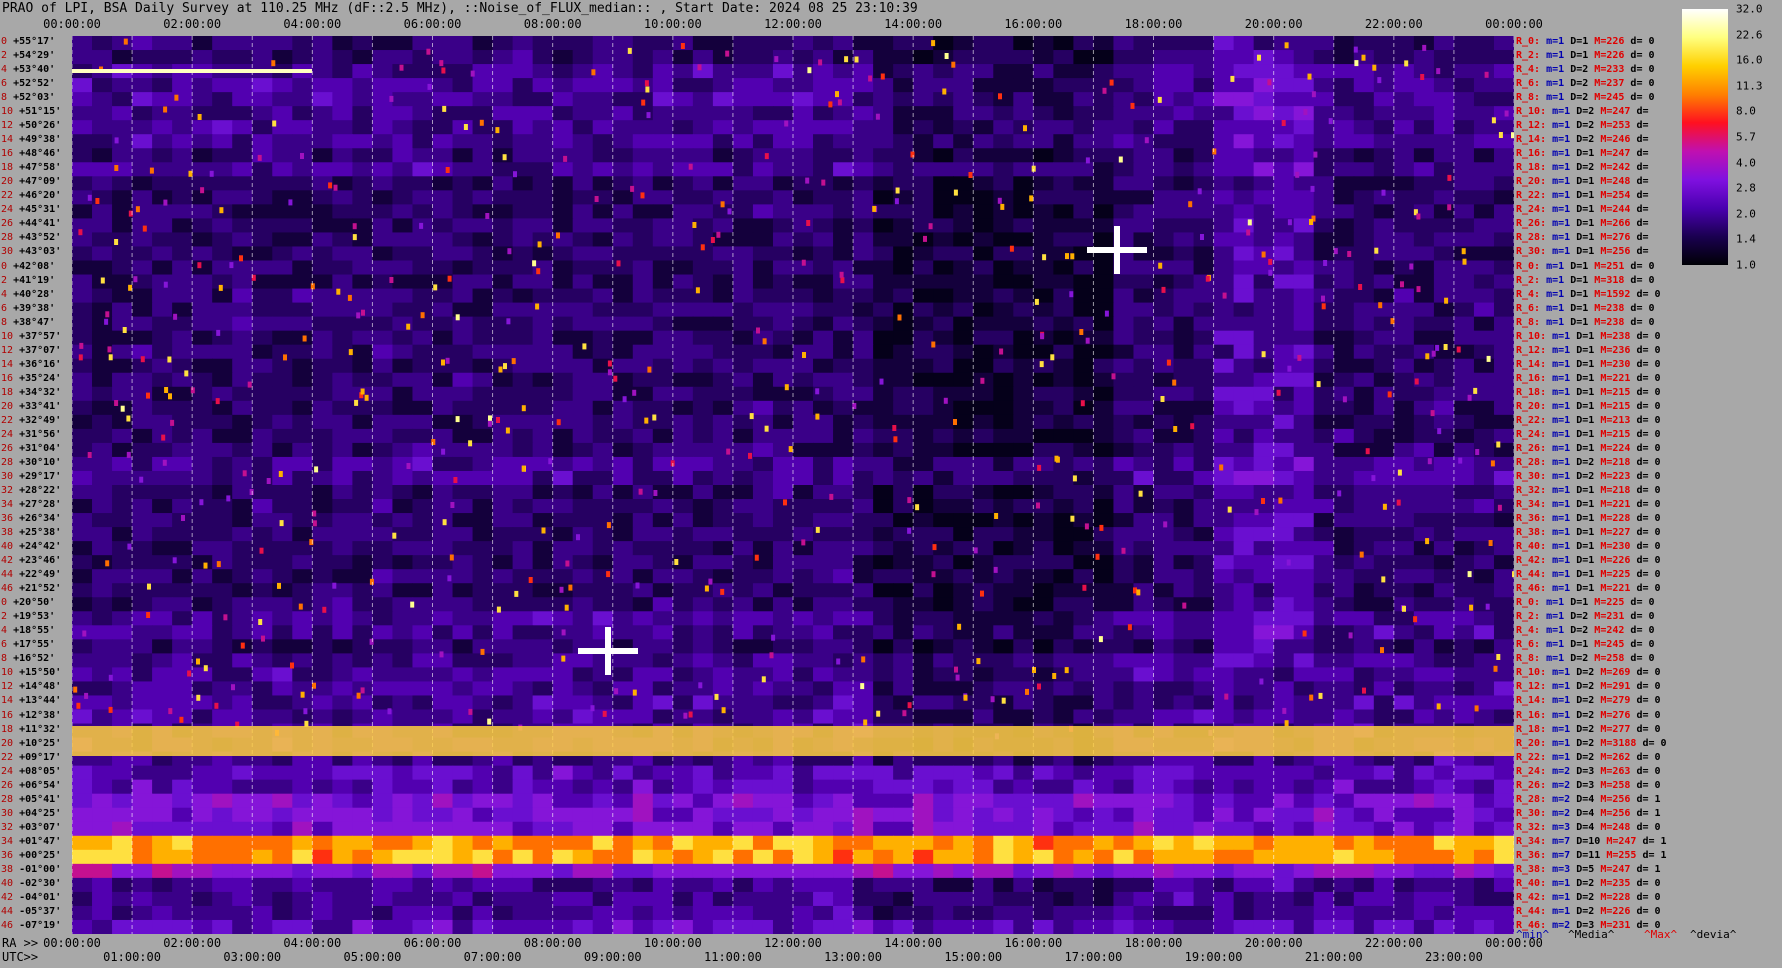 The image size is (1782, 968). Describe the element at coordinates (40, 490) in the screenshot. I see `dec-value: +28°22'` at that location.